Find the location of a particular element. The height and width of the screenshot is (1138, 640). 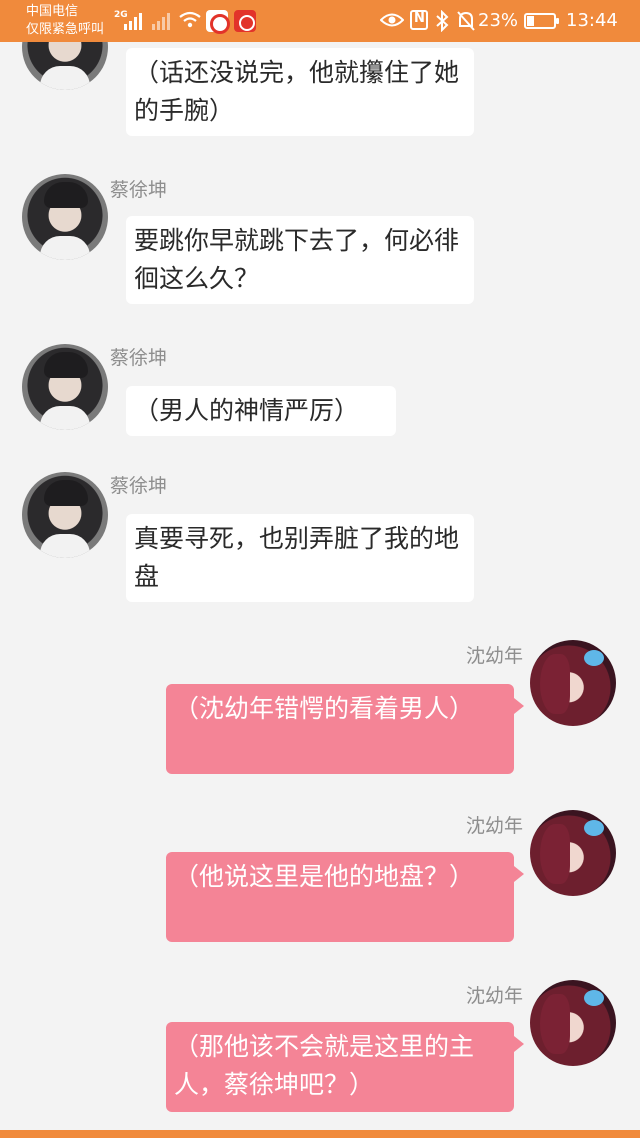

message-text: （话还没说完，他就攥住了她的手腕） is located at coordinates (297, 91).